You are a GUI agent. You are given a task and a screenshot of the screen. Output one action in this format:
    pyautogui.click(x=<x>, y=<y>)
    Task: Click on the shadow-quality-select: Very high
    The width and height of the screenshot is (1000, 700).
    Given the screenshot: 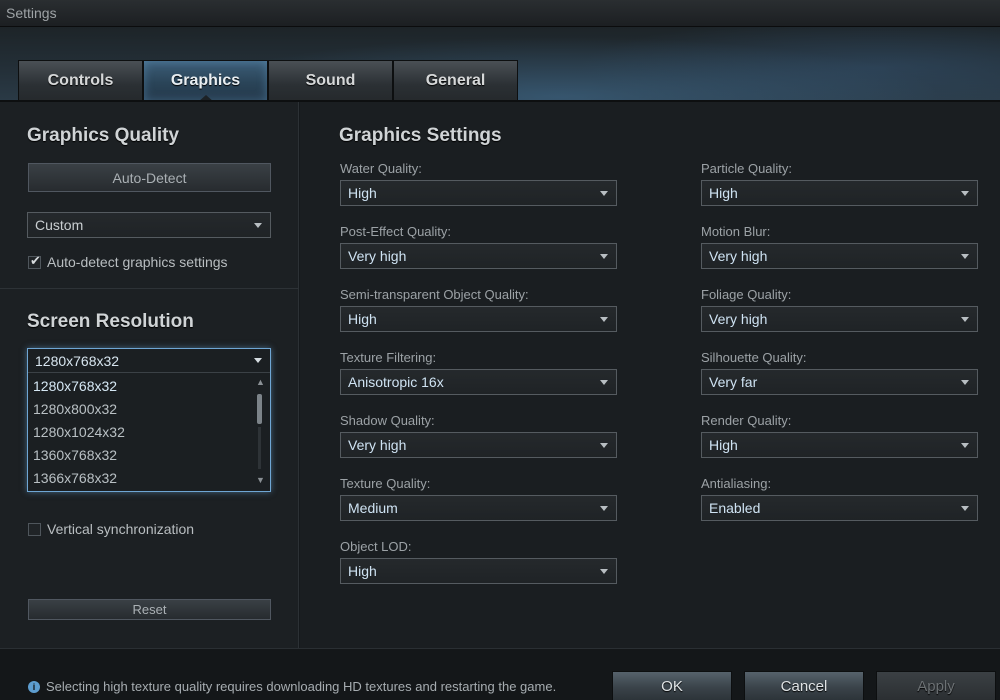 What is the action you would take?
    pyautogui.click(x=478, y=445)
    